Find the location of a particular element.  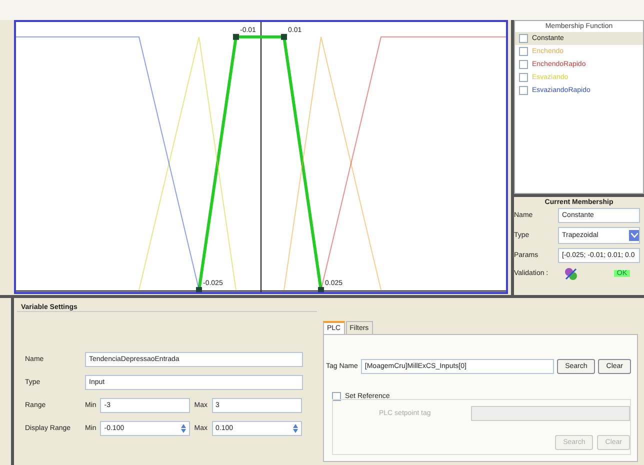

dropdown-icon is located at coordinates (634, 235).